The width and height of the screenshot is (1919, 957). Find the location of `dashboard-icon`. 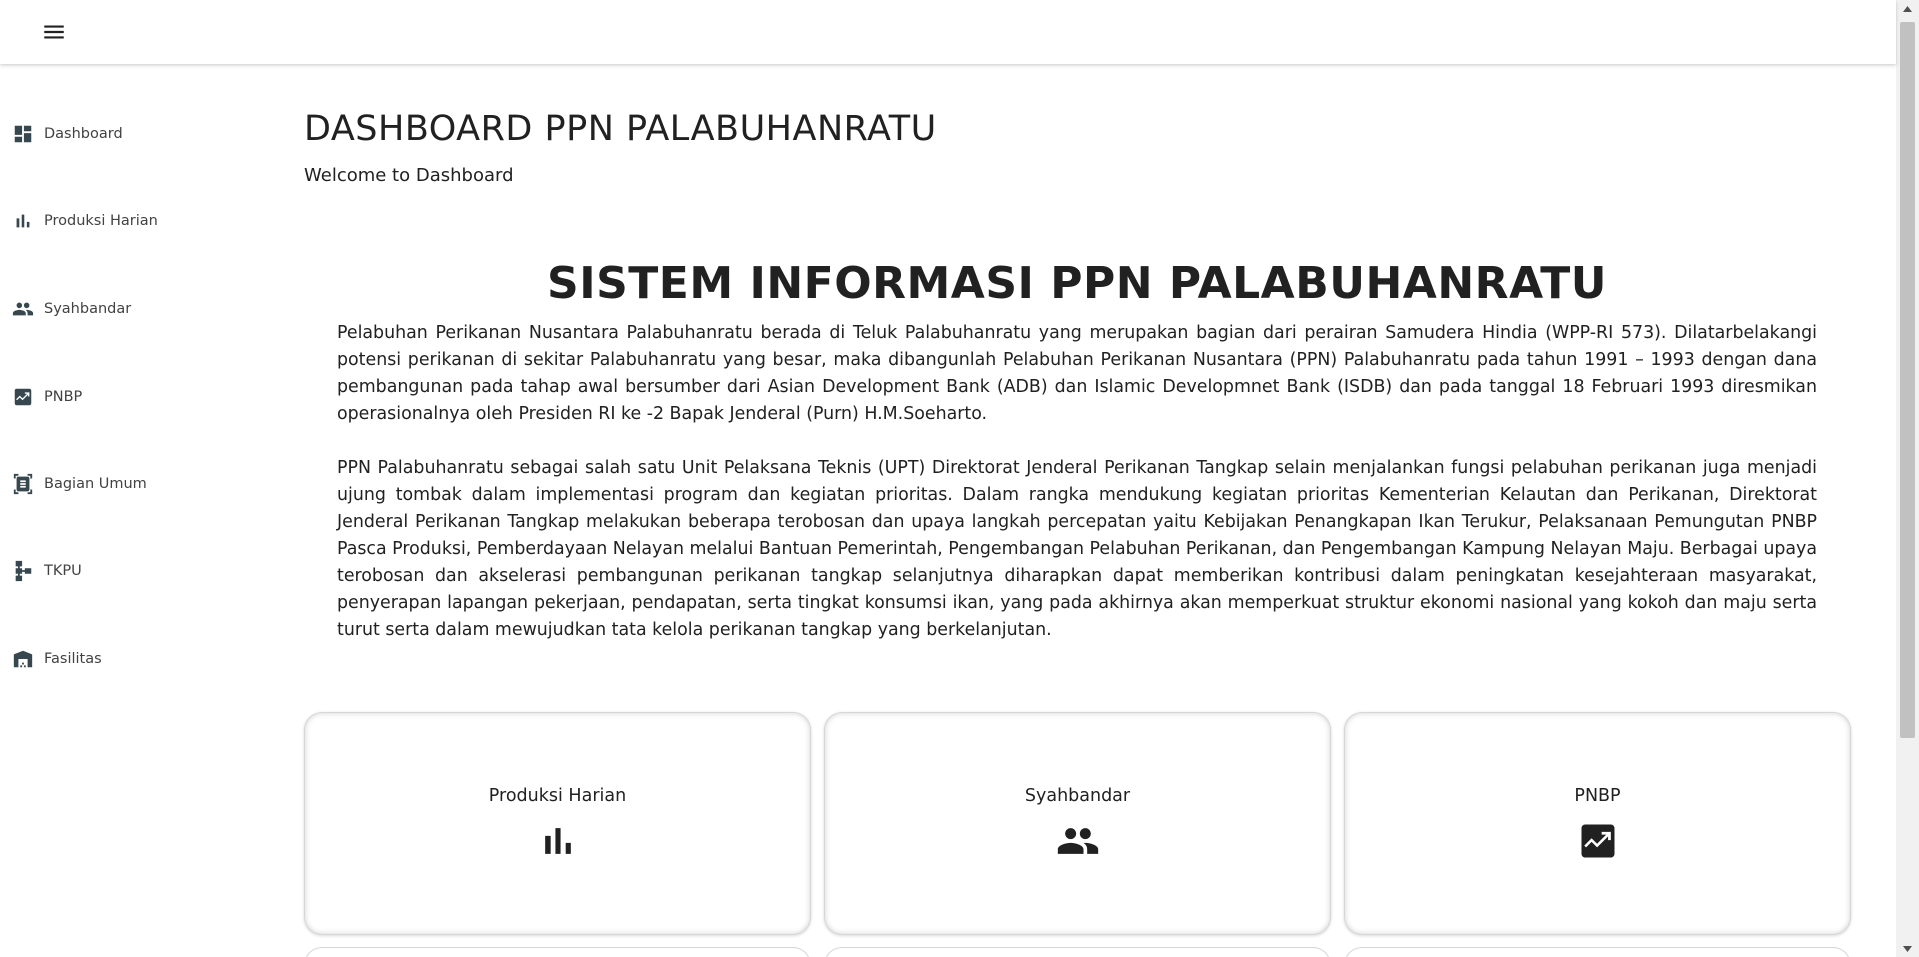

dashboard-icon is located at coordinates (23, 134).